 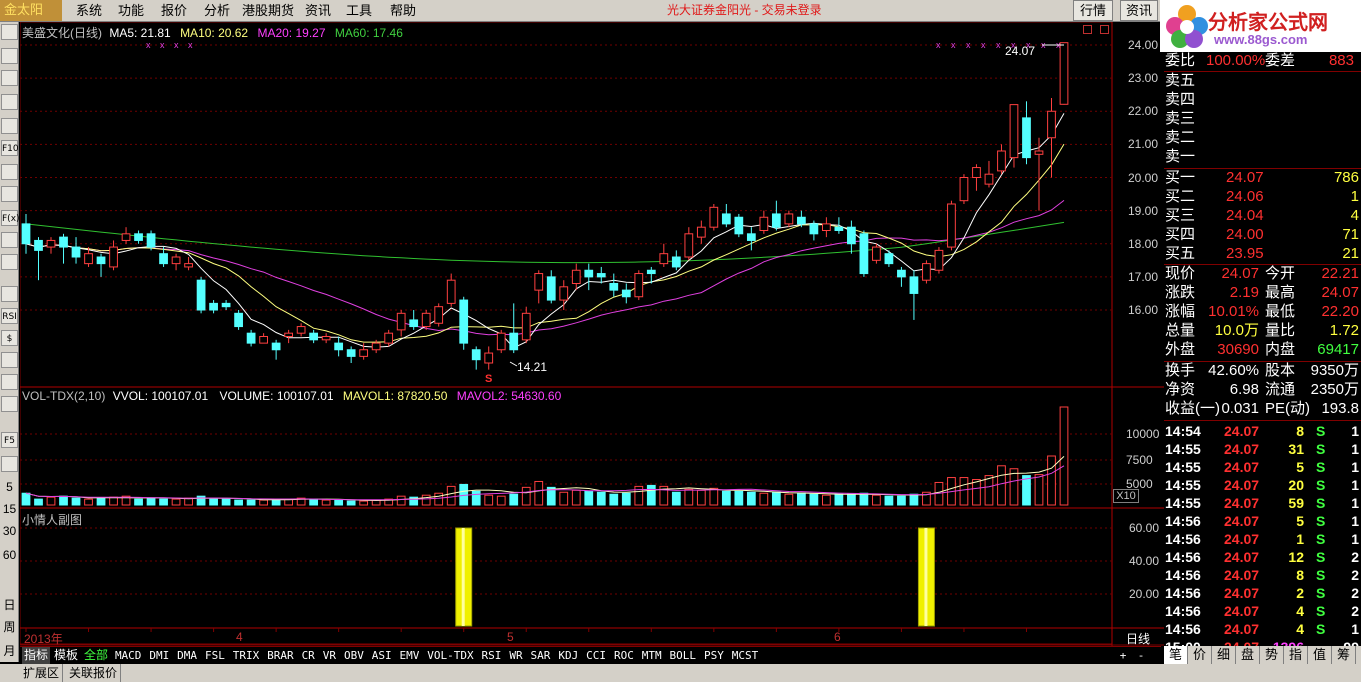 What do you see at coordinates (291, 33) in the screenshot?
I see `ma20-label: MA20: 19.27` at bounding box center [291, 33].